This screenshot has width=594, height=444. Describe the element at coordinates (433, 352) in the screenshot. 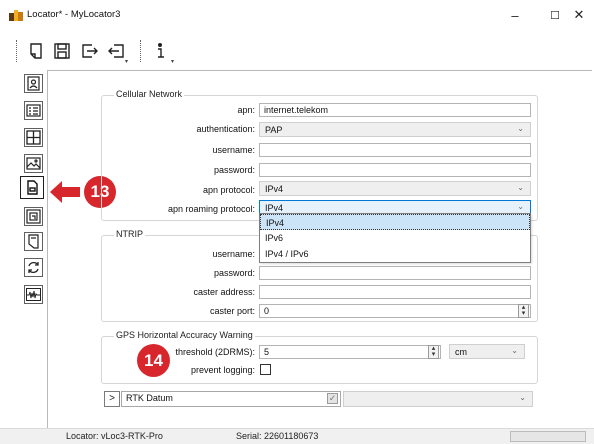

I see `threshold-stepper: ▴ ▾` at that location.